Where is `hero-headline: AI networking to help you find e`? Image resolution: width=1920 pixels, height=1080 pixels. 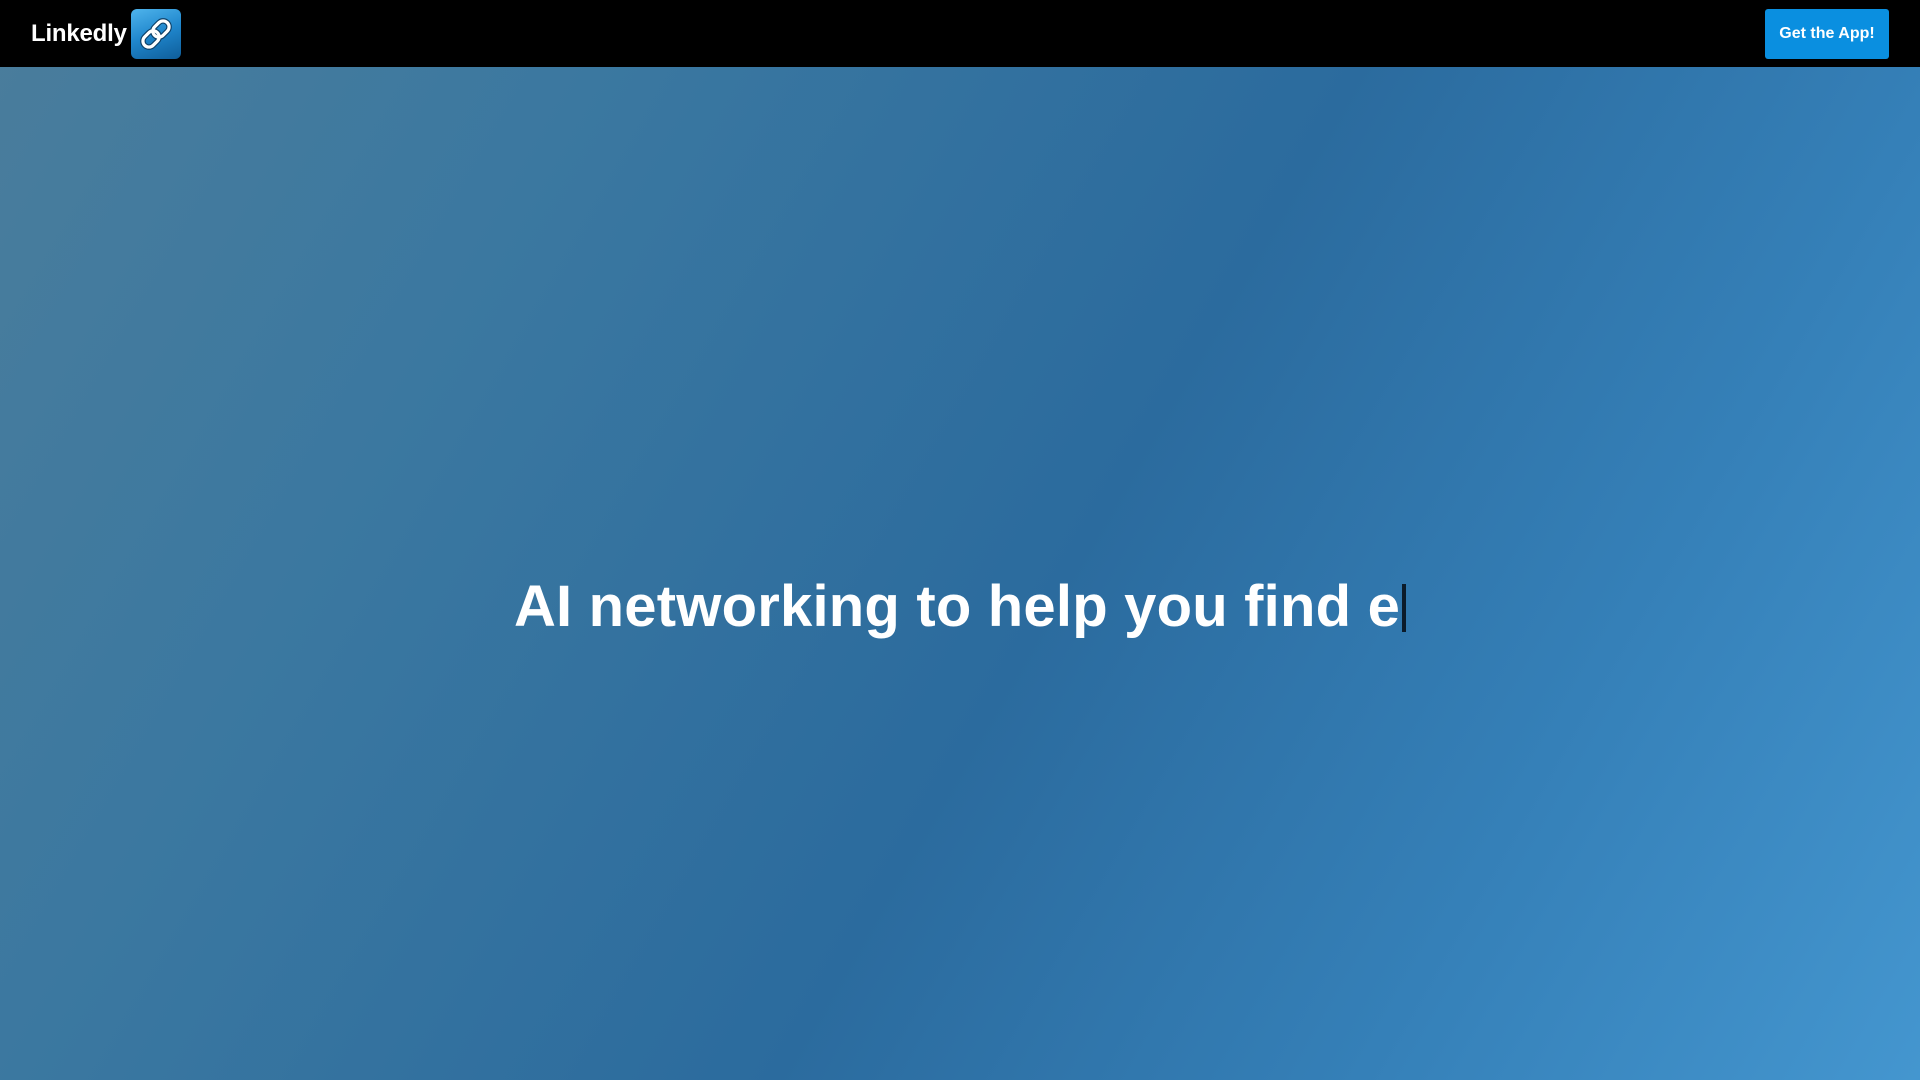 hero-headline: AI networking to help you find e is located at coordinates (957, 606).